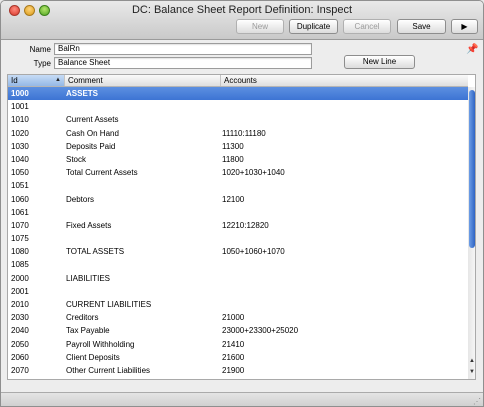 The width and height of the screenshot is (484, 407). Describe the element at coordinates (238, 238) in the screenshot. I see `table-row: 1075` at that location.